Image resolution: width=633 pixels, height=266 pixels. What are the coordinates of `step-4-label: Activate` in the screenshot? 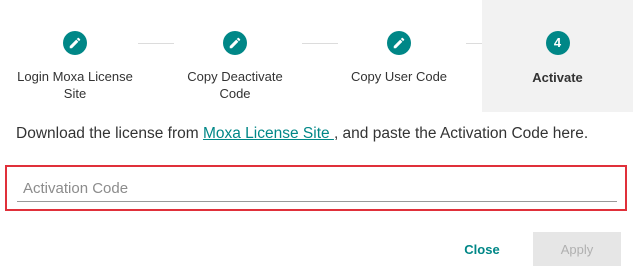 It's located at (557, 77).